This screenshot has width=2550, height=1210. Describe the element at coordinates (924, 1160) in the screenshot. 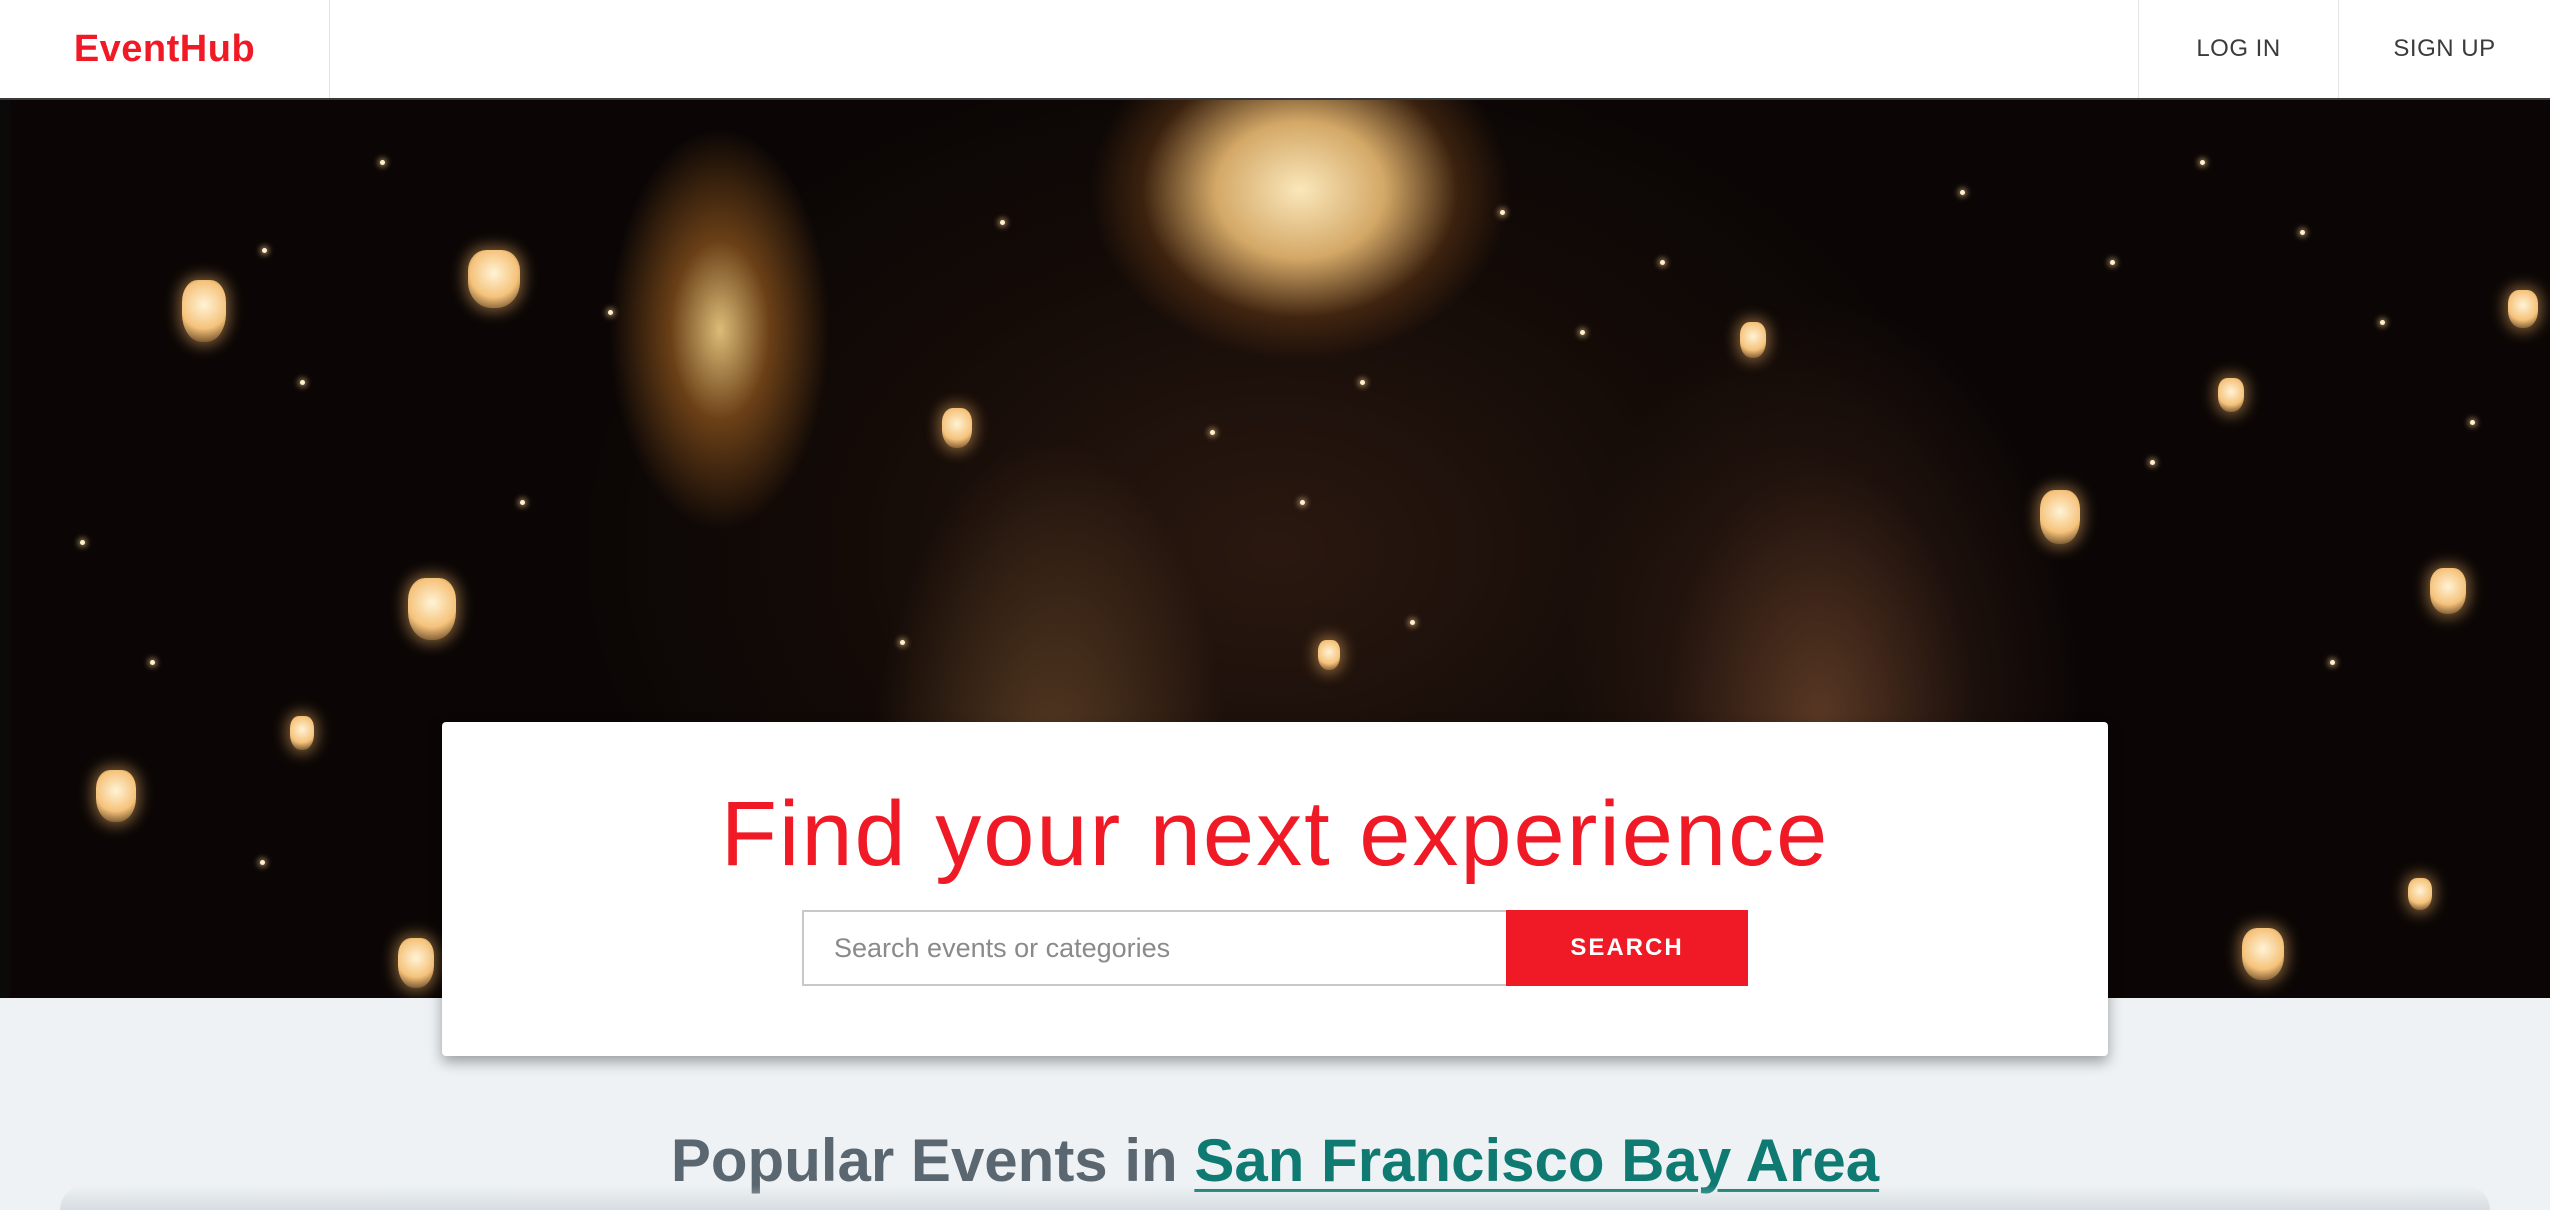

I see `popular-events-prefix: Popular Events in` at that location.